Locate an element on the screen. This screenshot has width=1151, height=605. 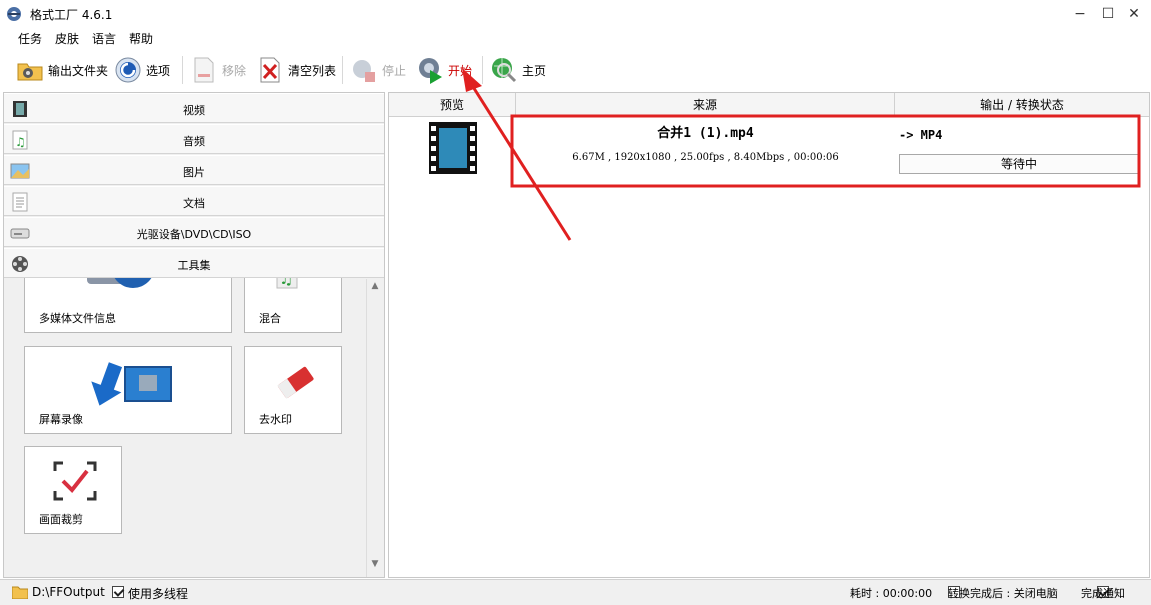
conversion-status: 等待中 is located at coordinates (1019, 164).